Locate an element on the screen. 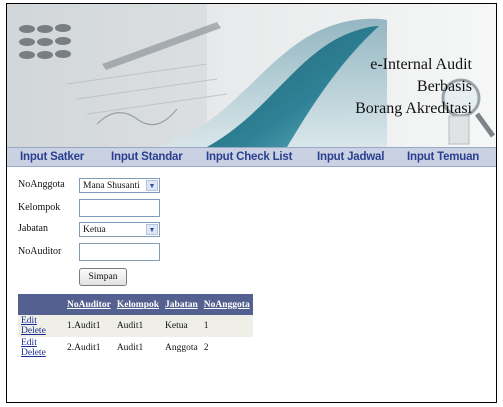  cell-jabatan: Anggota is located at coordinates (181, 348).